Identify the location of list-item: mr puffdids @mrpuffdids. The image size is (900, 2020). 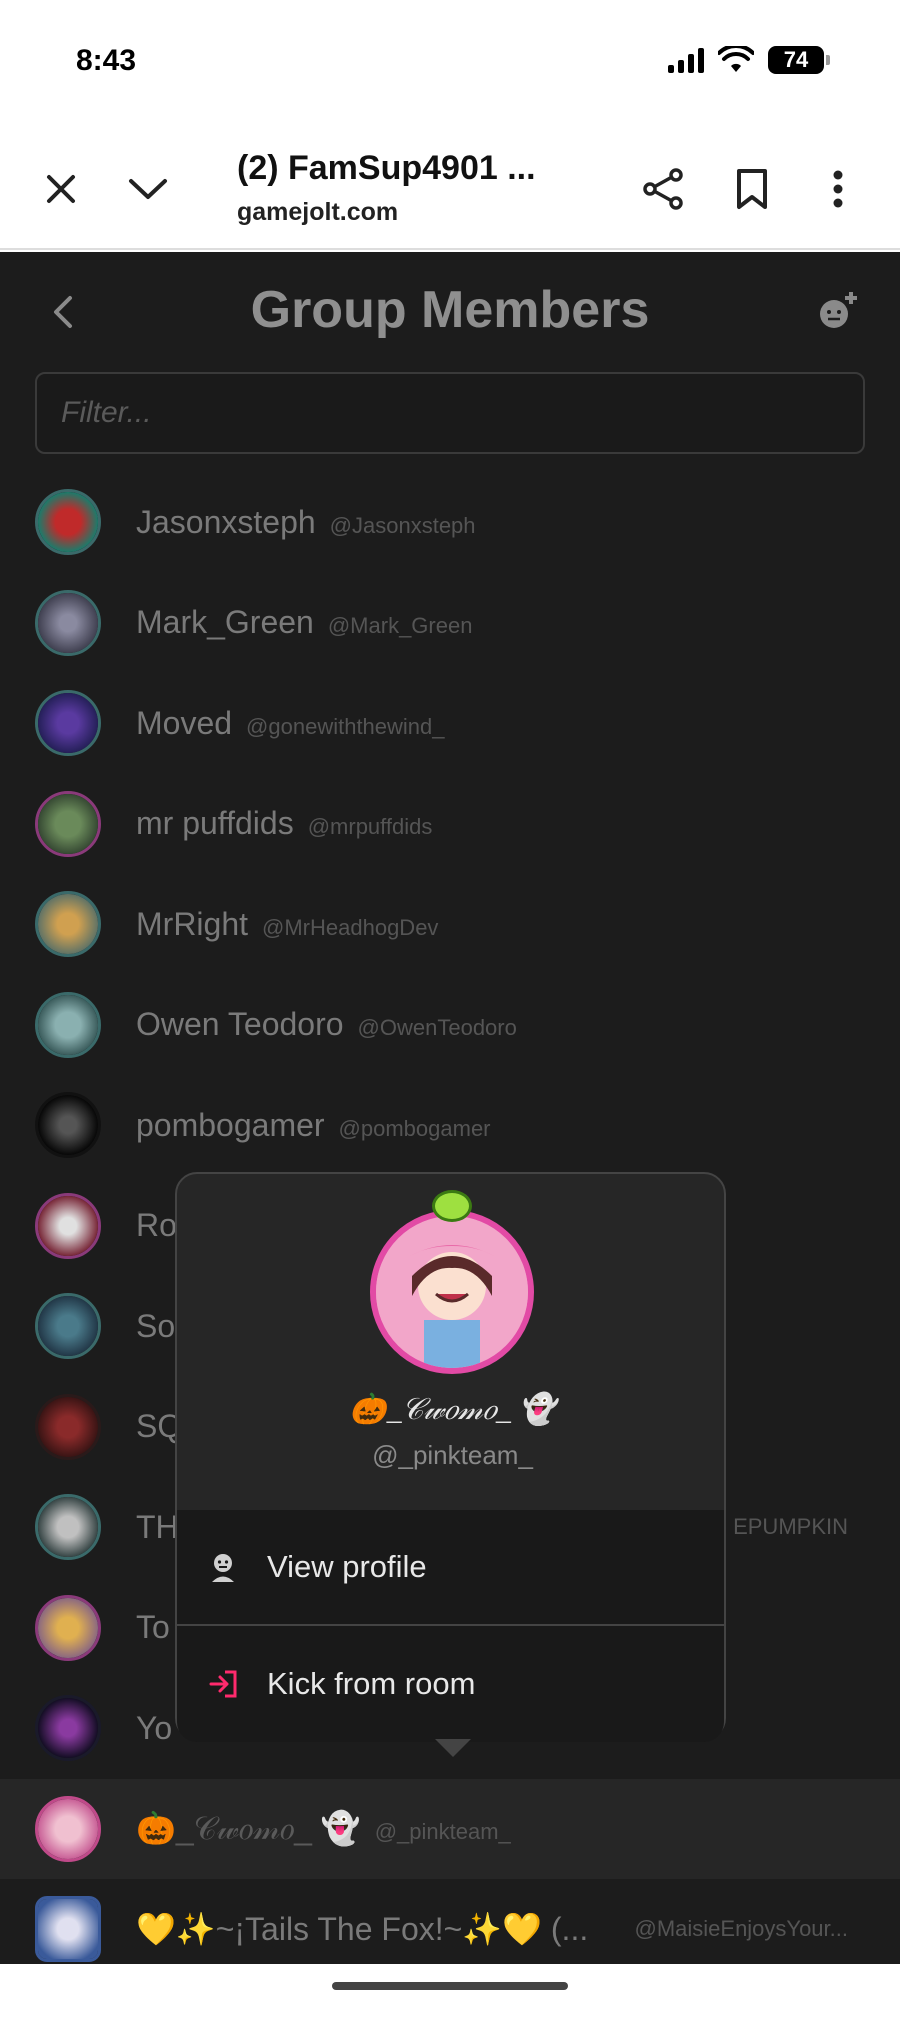
(450, 824).